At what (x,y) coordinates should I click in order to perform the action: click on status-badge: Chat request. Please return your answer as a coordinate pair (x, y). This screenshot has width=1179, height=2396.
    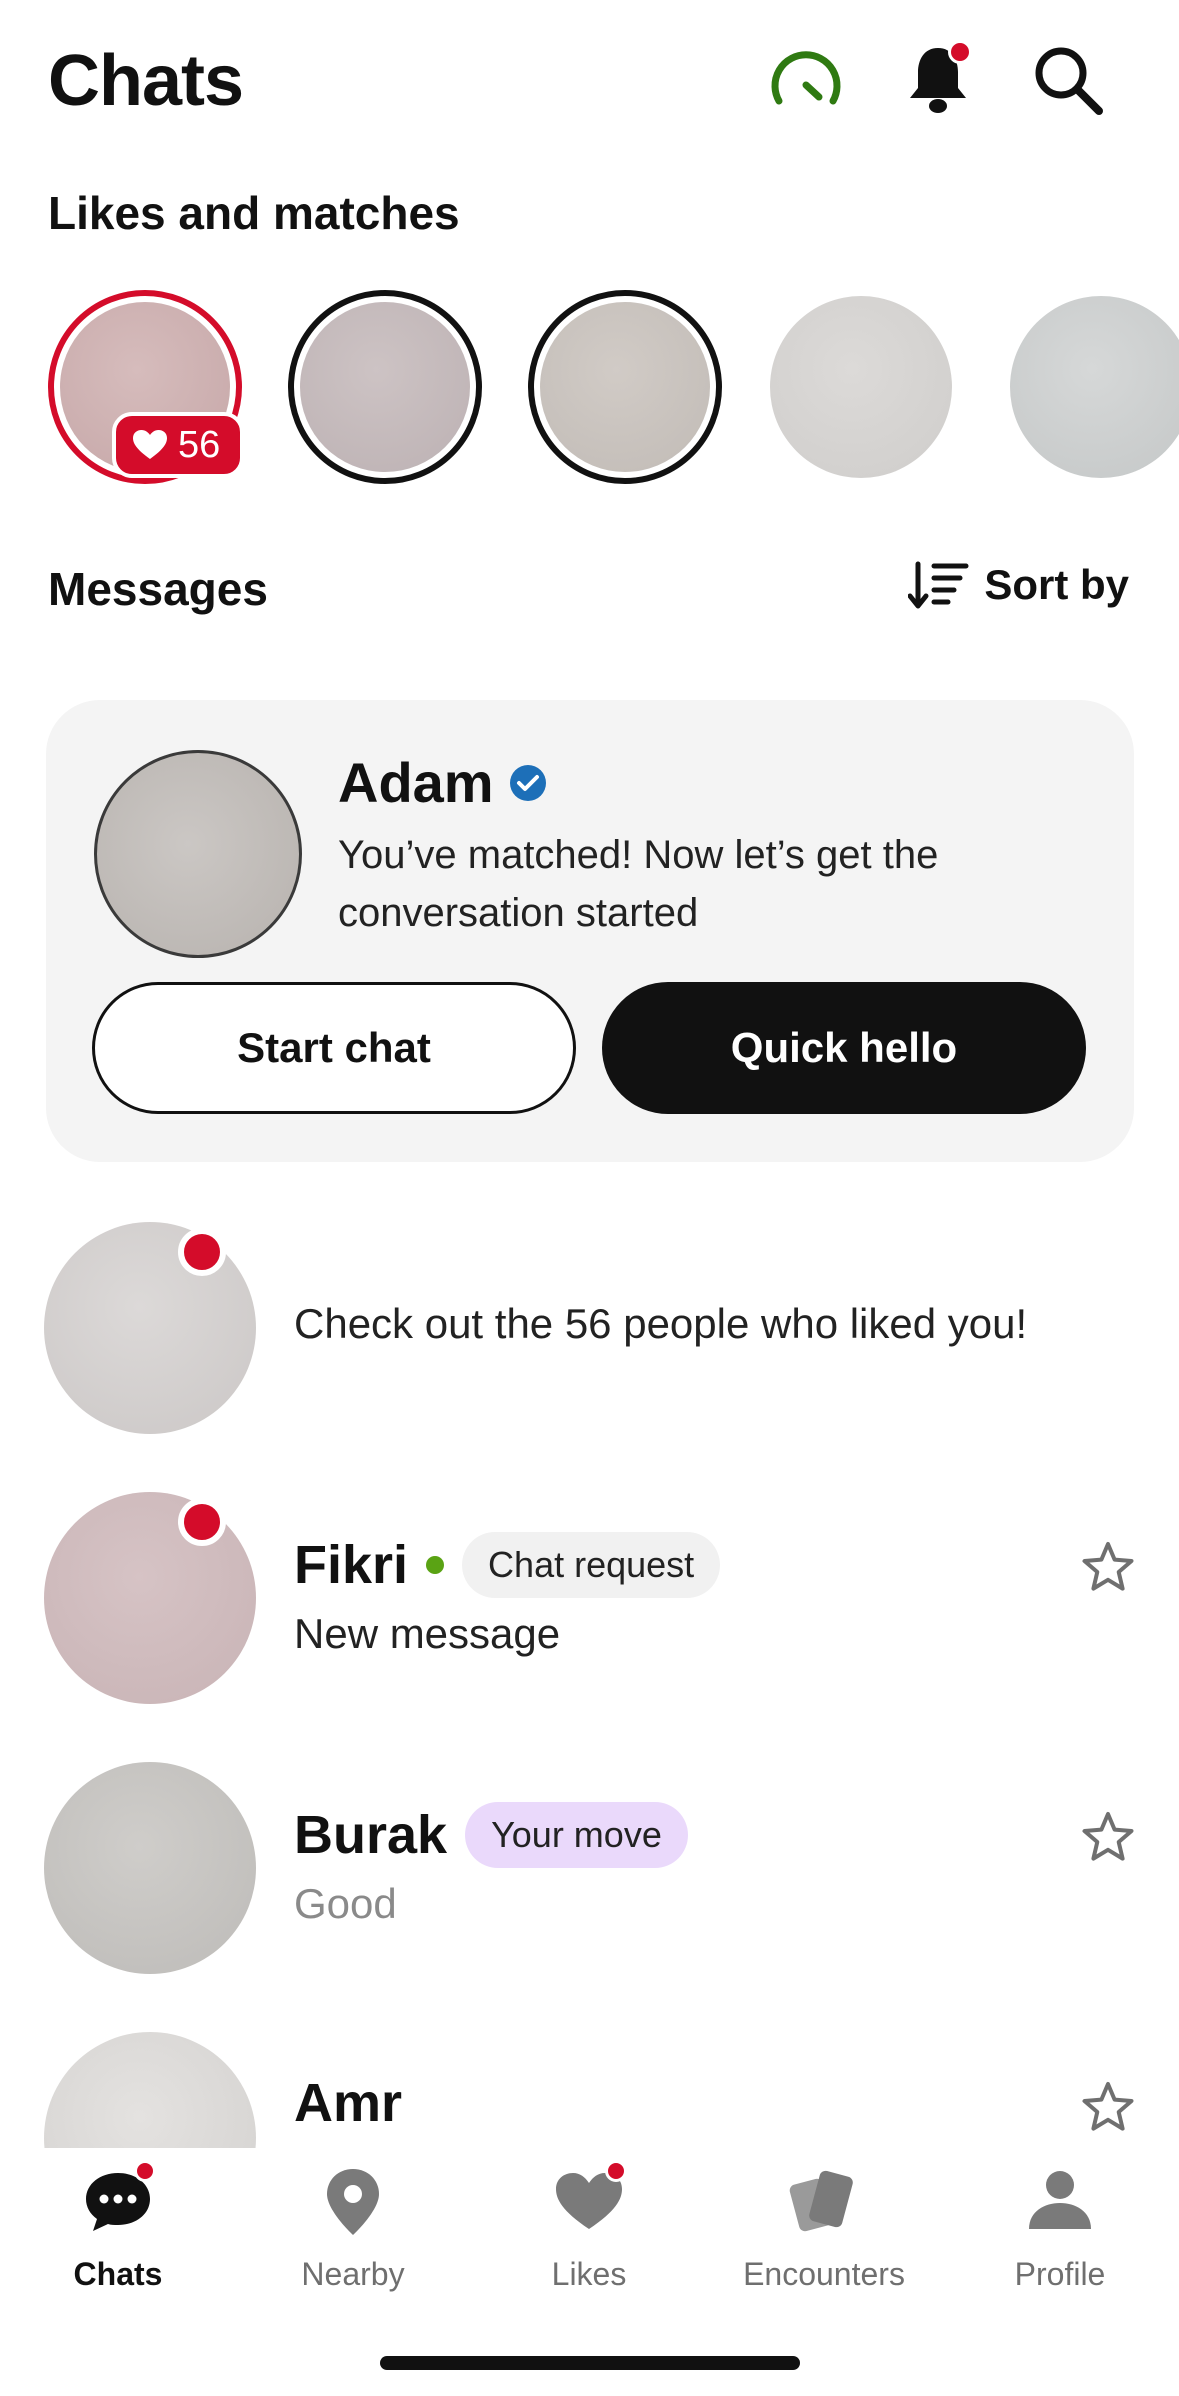
    Looking at the image, I should click on (591, 1565).